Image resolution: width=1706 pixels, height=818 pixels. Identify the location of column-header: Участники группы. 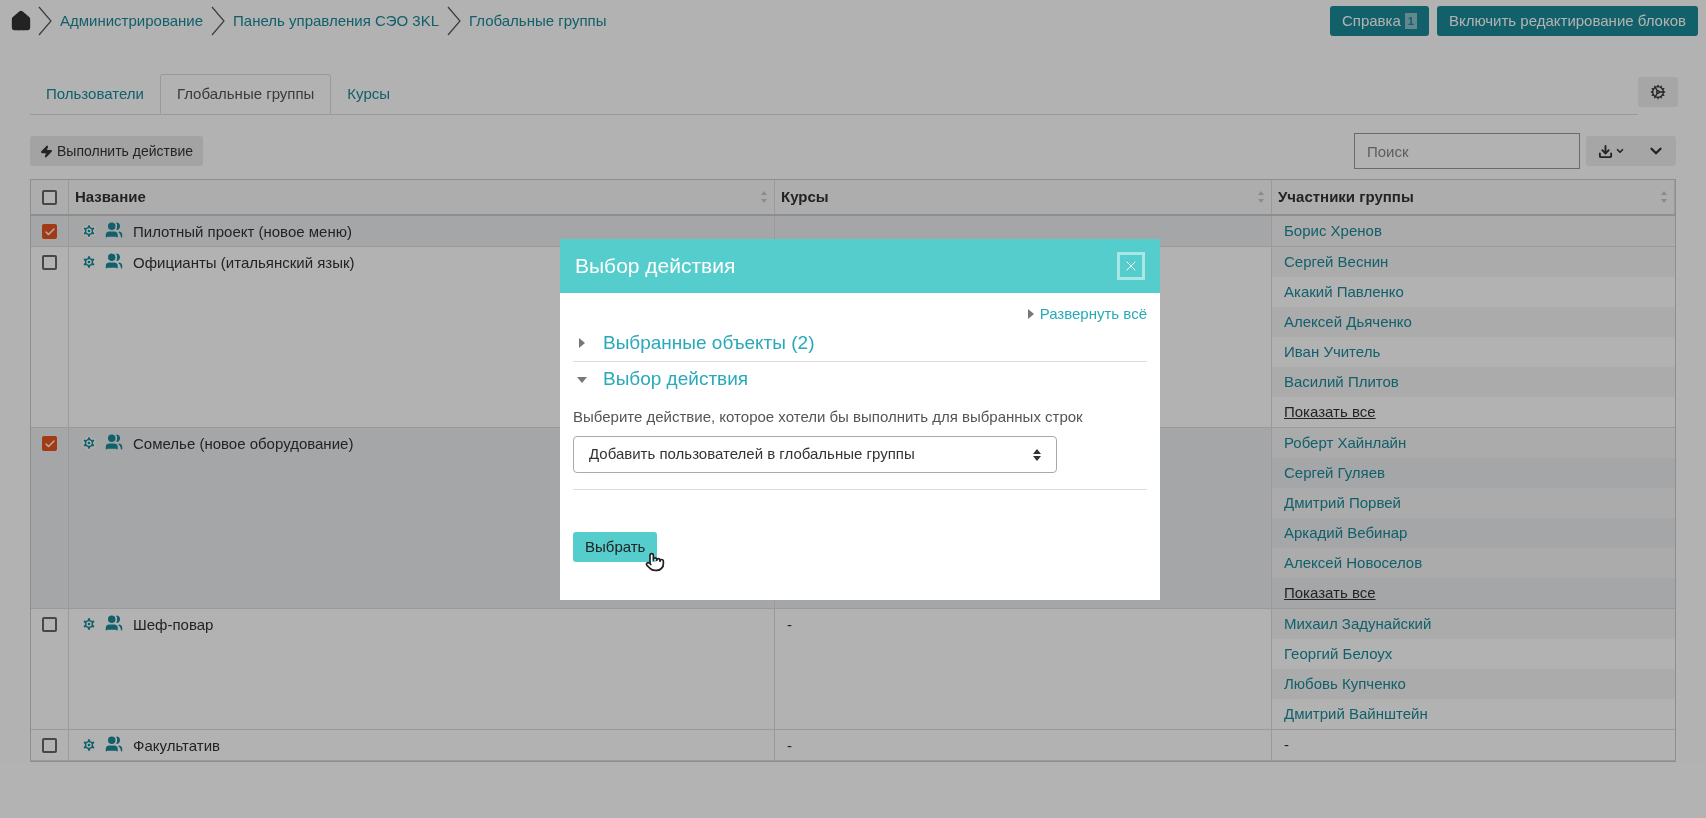
(1346, 196).